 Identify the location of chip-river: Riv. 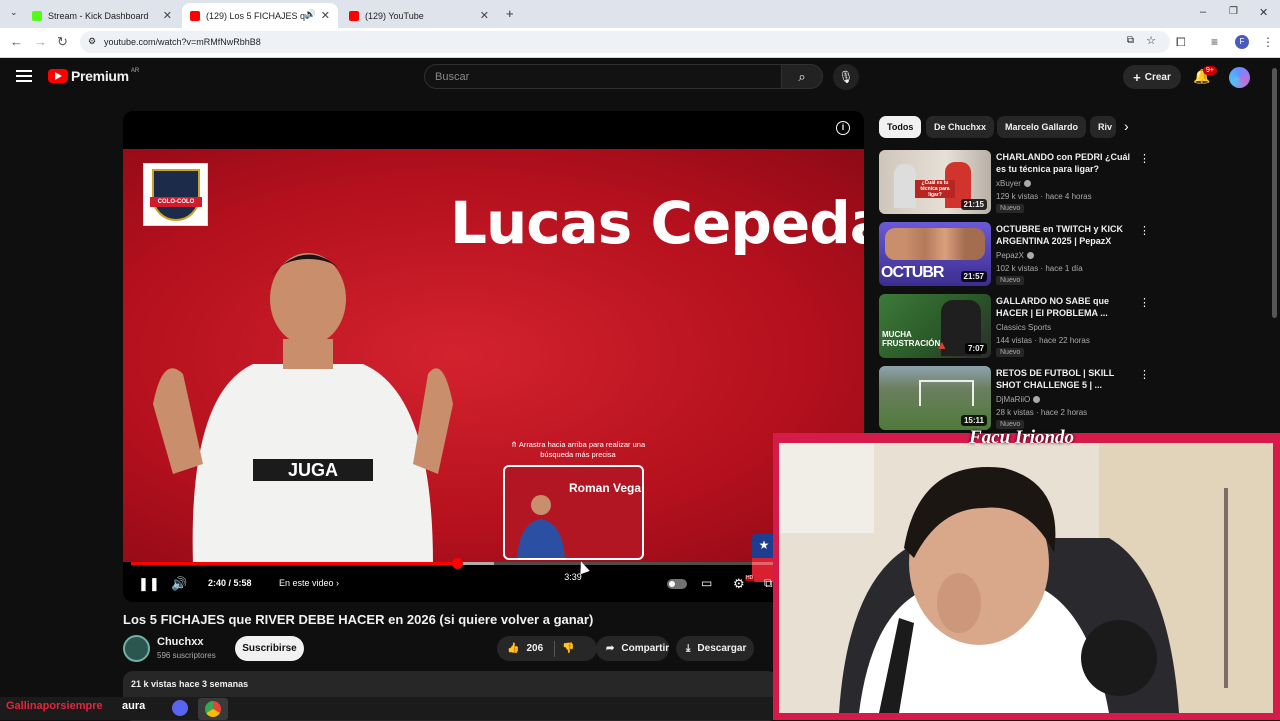
(1103, 127).